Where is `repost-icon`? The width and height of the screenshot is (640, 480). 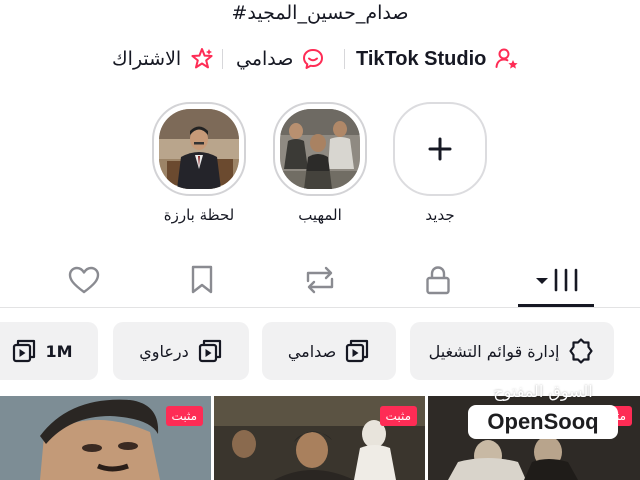 repost-icon is located at coordinates (320, 279).